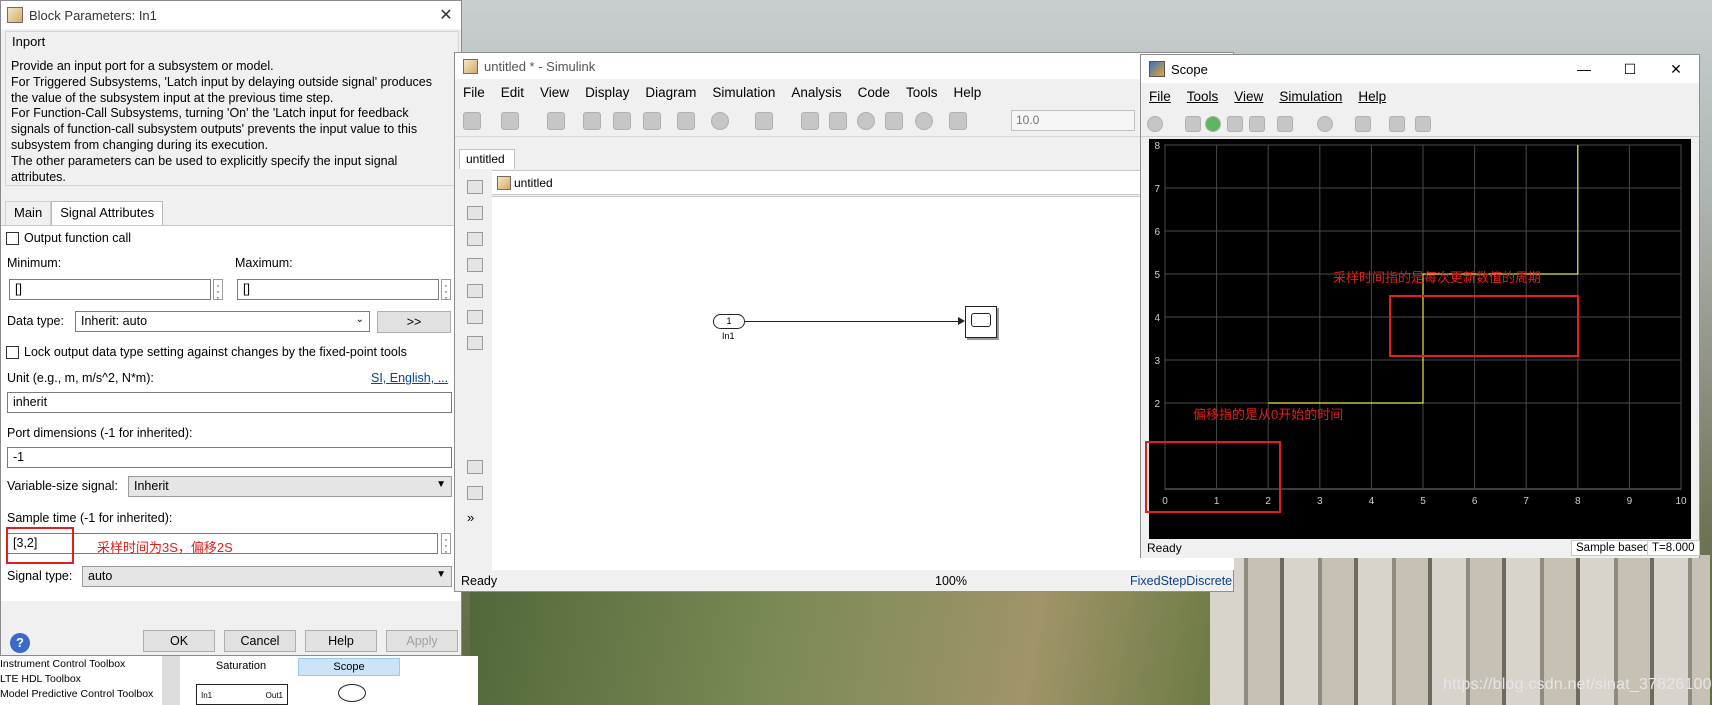  Describe the element at coordinates (838, 121) in the screenshot. I see `step-back2-icon` at that location.